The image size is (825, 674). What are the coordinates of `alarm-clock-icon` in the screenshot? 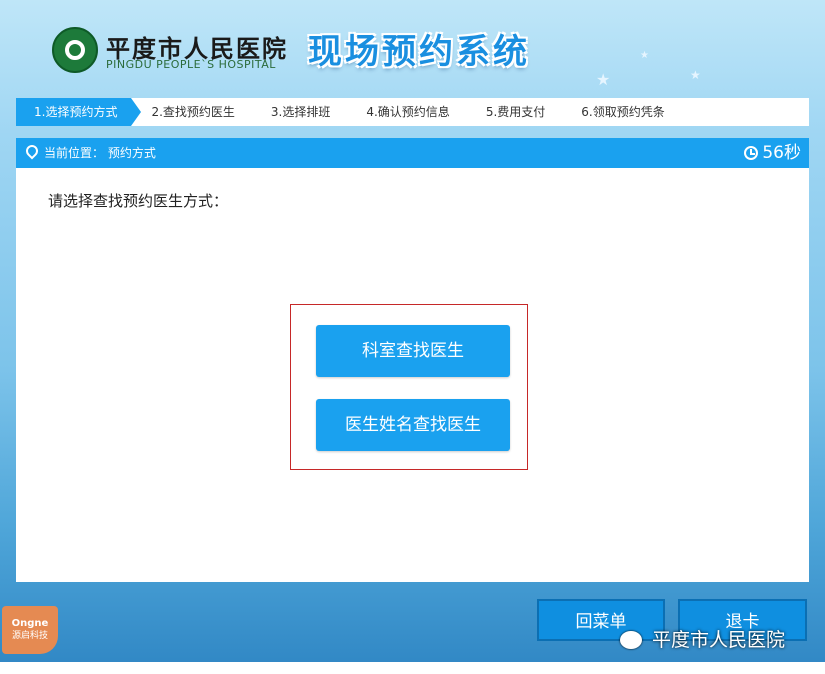 It's located at (751, 153).